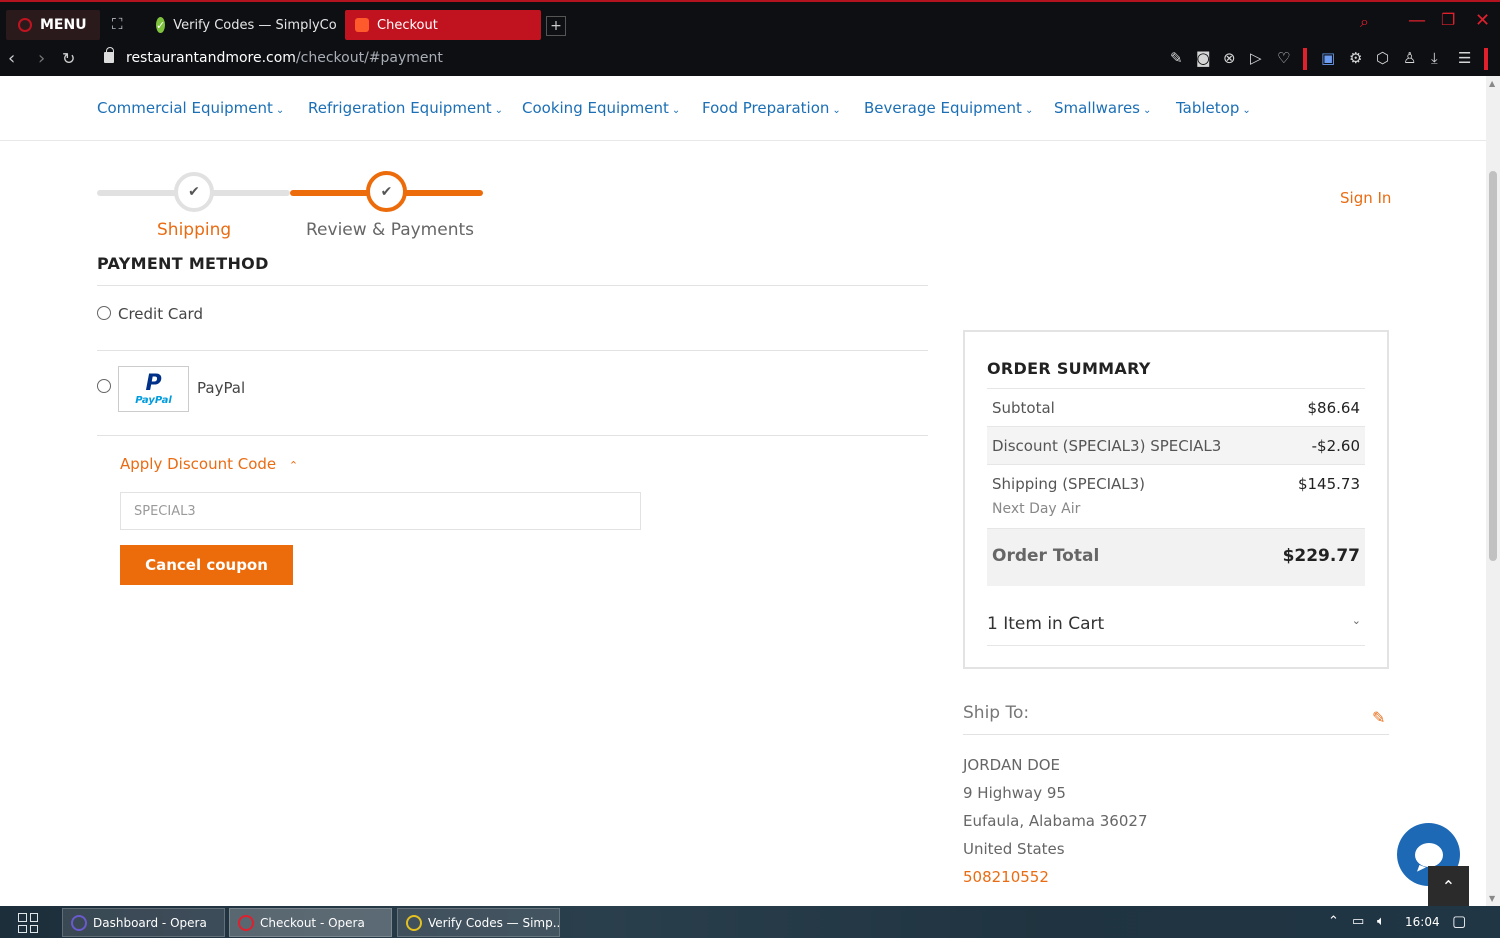 This screenshot has height=938, width=1500. Describe the element at coordinates (1006, 877) in the screenshot. I see `ship-to-phone: 508210552` at that location.